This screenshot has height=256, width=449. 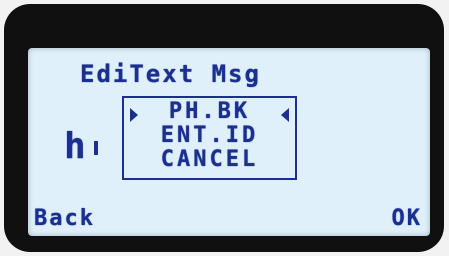 What do you see at coordinates (75, 146) in the screenshot?
I see `message-input-text: h` at bounding box center [75, 146].